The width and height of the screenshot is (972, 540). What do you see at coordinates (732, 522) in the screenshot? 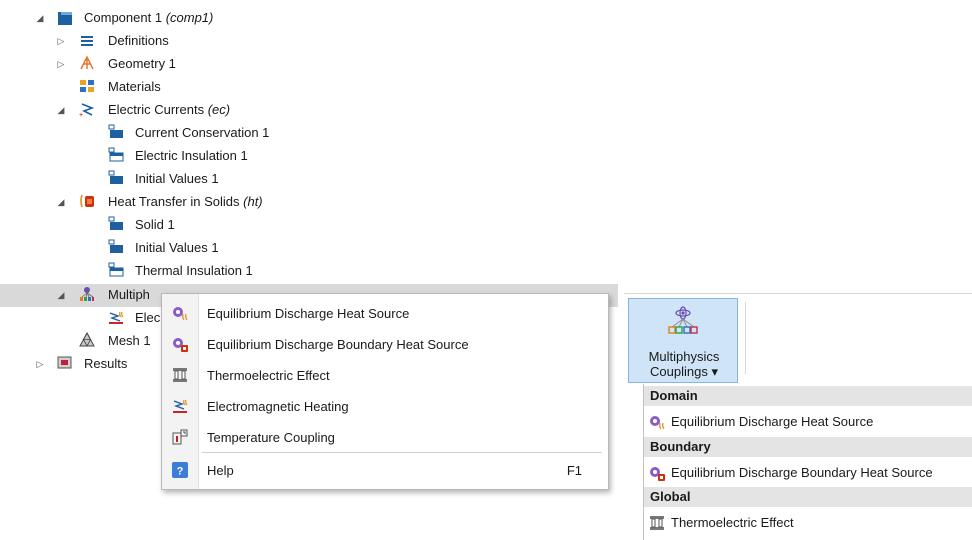
I see `dropdown-item-label: Thermoelectric Effect` at bounding box center [732, 522].